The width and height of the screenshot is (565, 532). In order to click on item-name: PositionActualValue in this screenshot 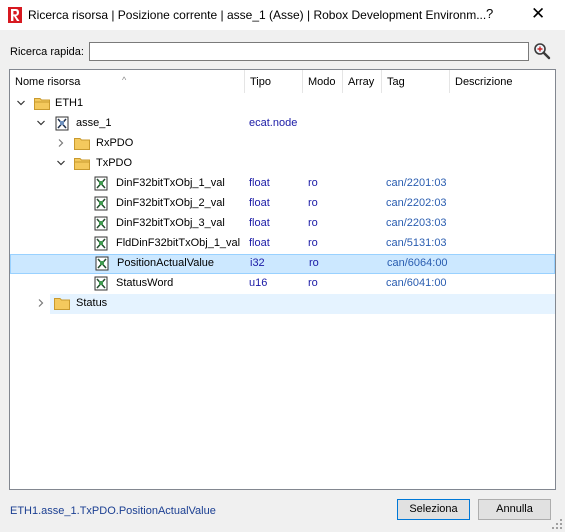, I will do `click(166, 263)`.